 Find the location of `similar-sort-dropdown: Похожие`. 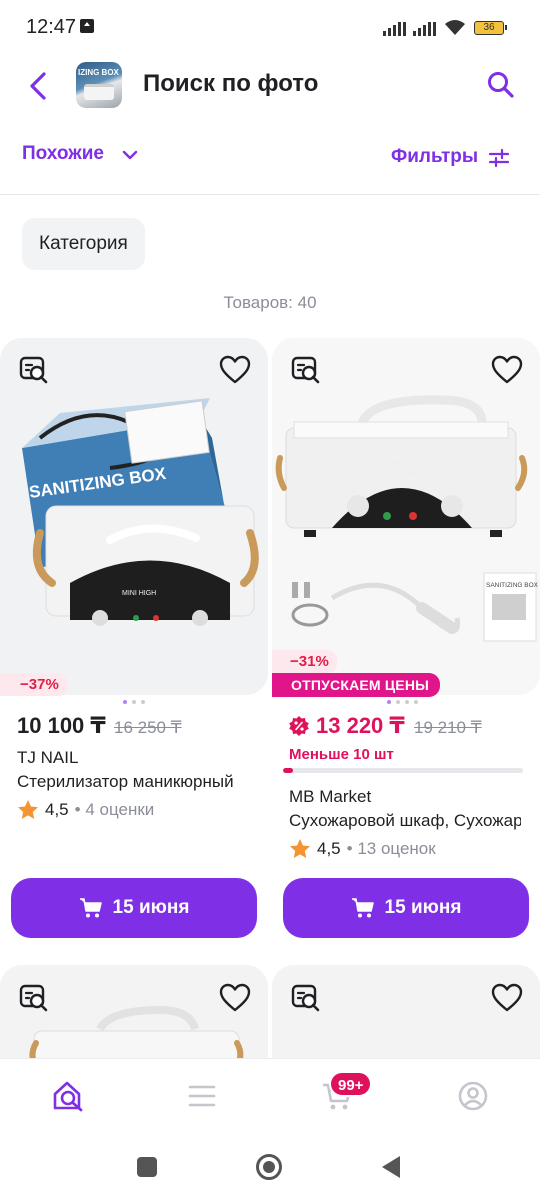

similar-sort-dropdown: Похожие is located at coordinates (63, 154).